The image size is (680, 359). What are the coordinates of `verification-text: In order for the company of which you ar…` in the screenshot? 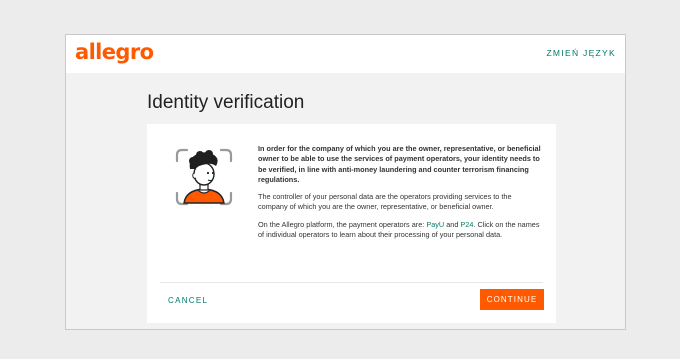 It's located at (399, 195).